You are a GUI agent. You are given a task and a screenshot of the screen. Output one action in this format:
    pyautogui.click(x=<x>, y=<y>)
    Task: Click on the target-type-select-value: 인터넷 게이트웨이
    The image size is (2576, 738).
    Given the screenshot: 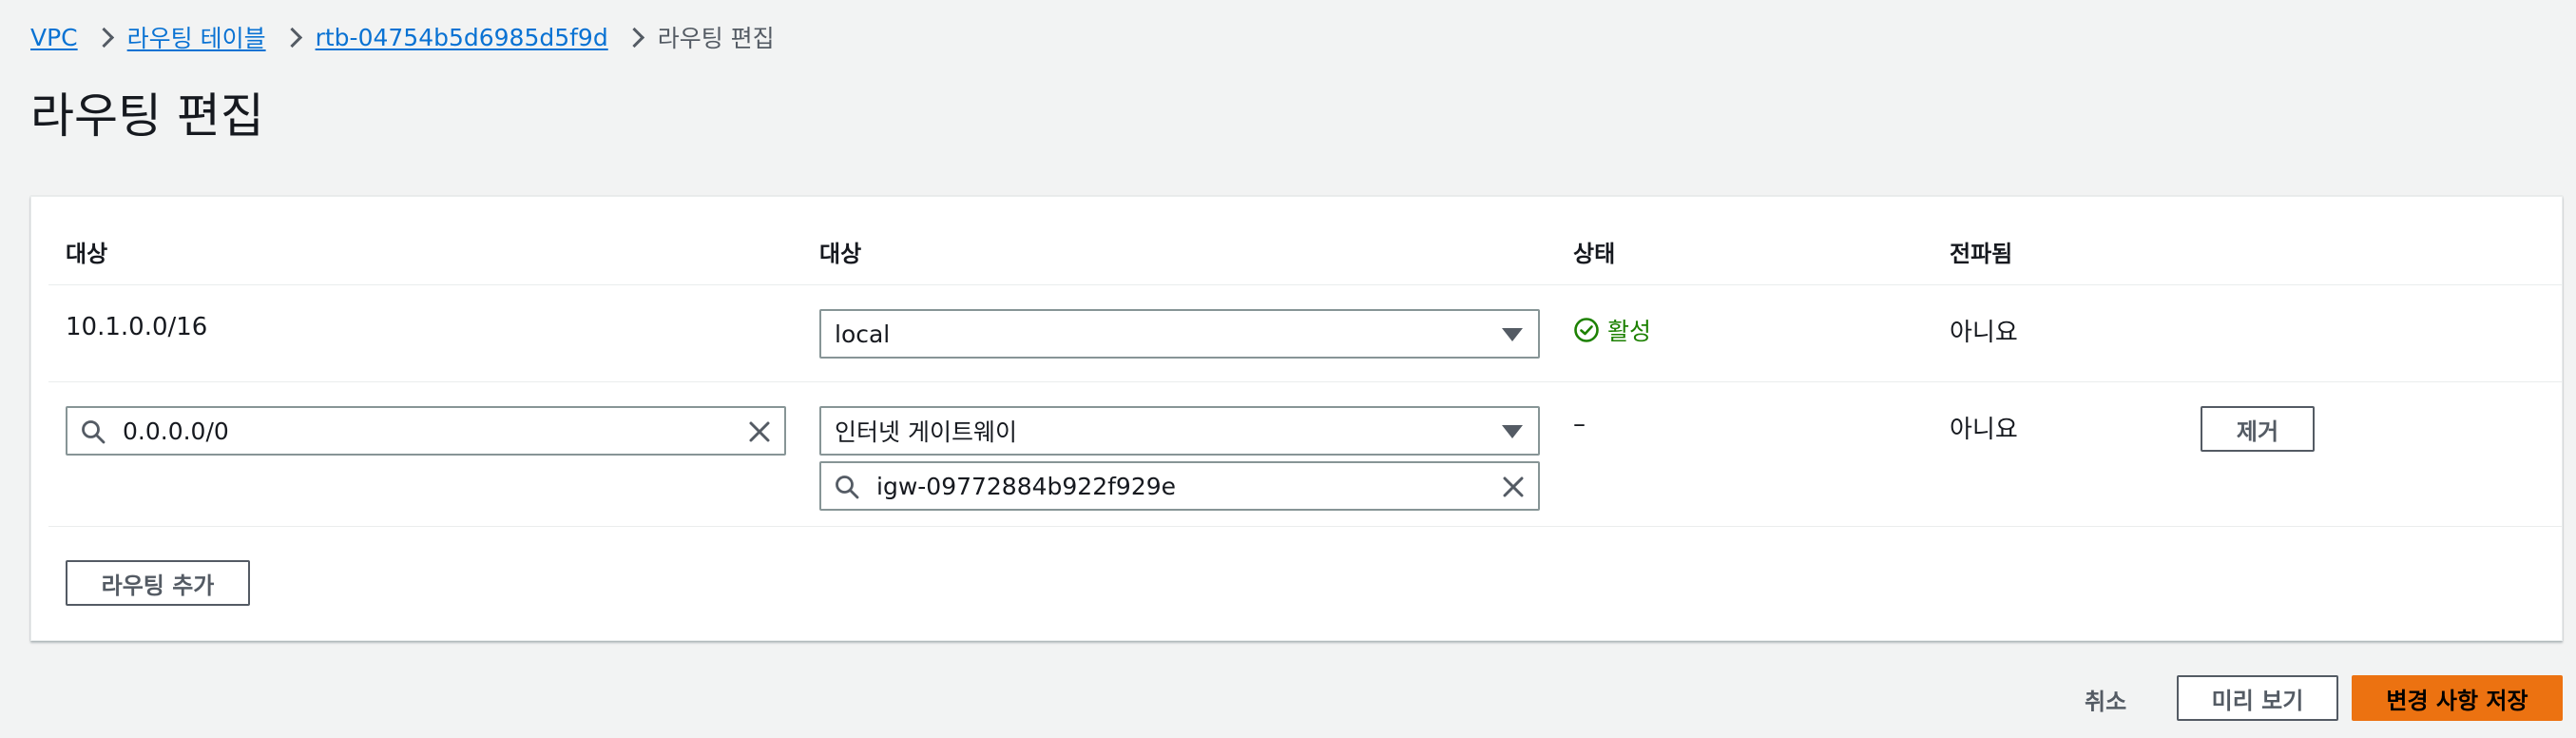 What is the action you would take?
    pyautogui.click(x=926, y=432)
    